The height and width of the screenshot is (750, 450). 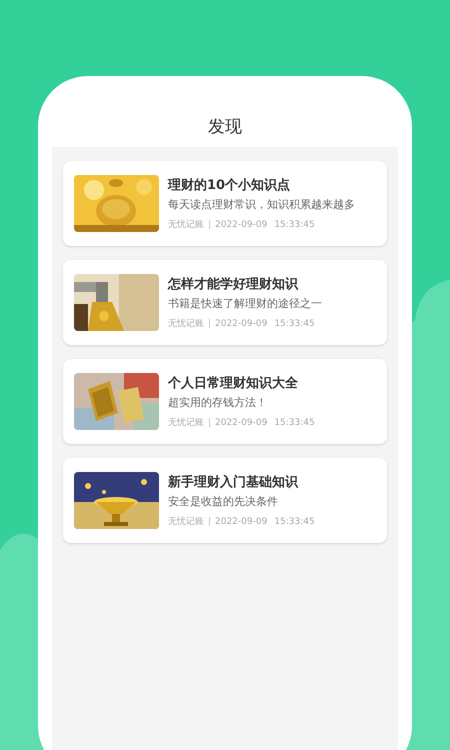 I want to click on article-summary: 安全是收益的先决条件, so click(x=223, y=502).